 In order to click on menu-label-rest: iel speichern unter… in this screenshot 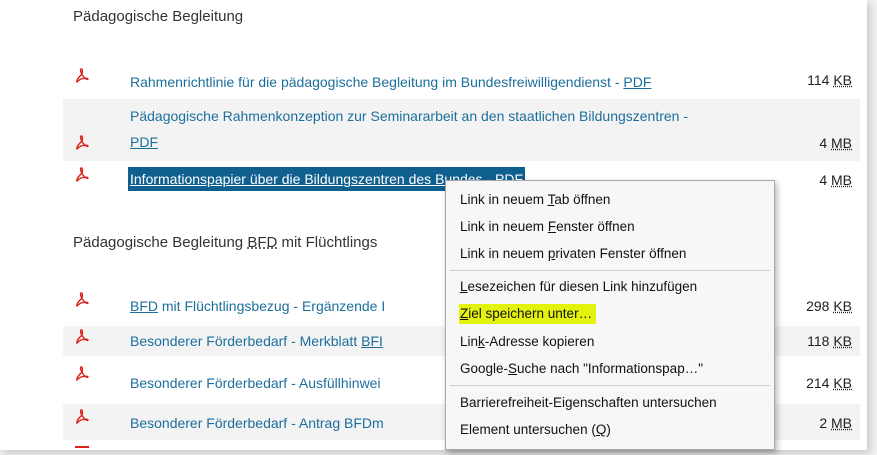, I will do `click(530, 313)`.